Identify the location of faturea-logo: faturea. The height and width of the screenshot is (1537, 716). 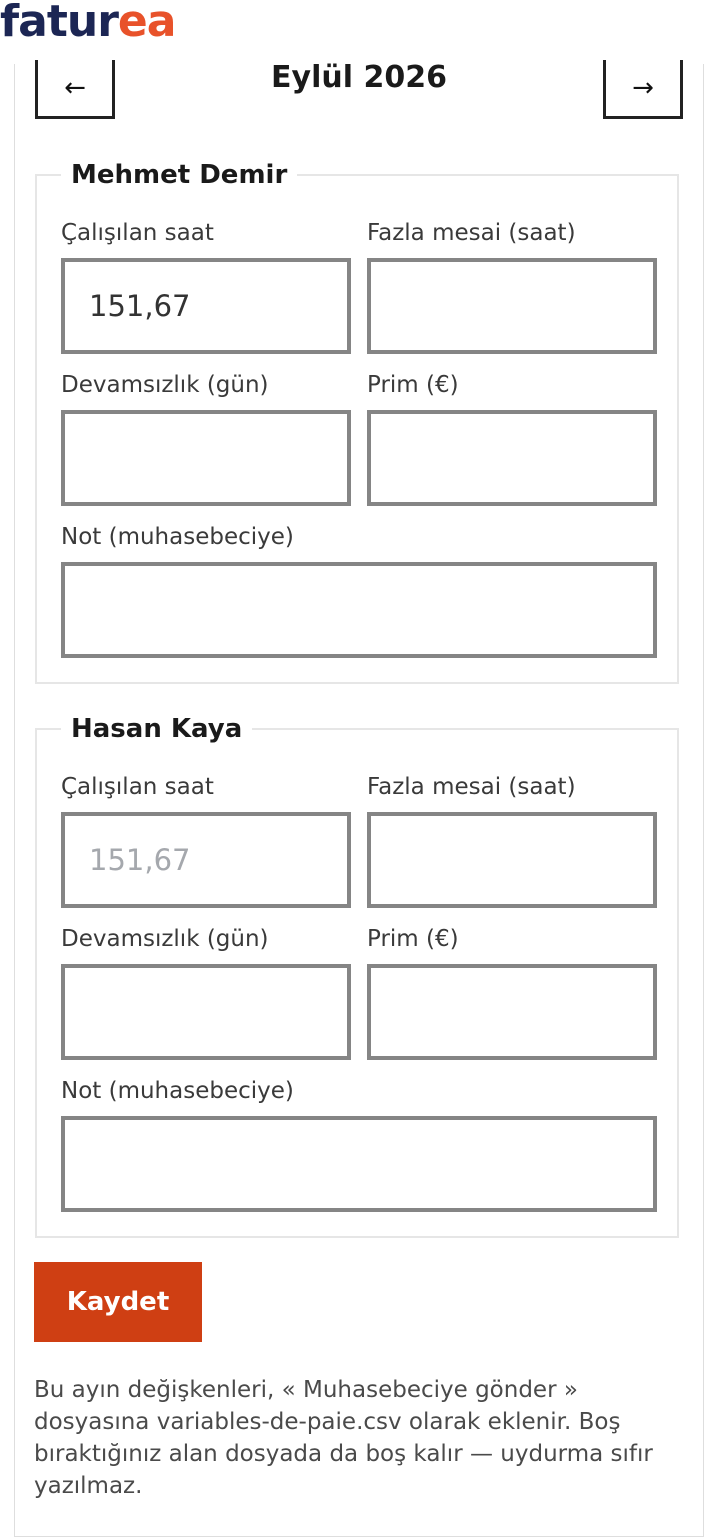
(88, 25).